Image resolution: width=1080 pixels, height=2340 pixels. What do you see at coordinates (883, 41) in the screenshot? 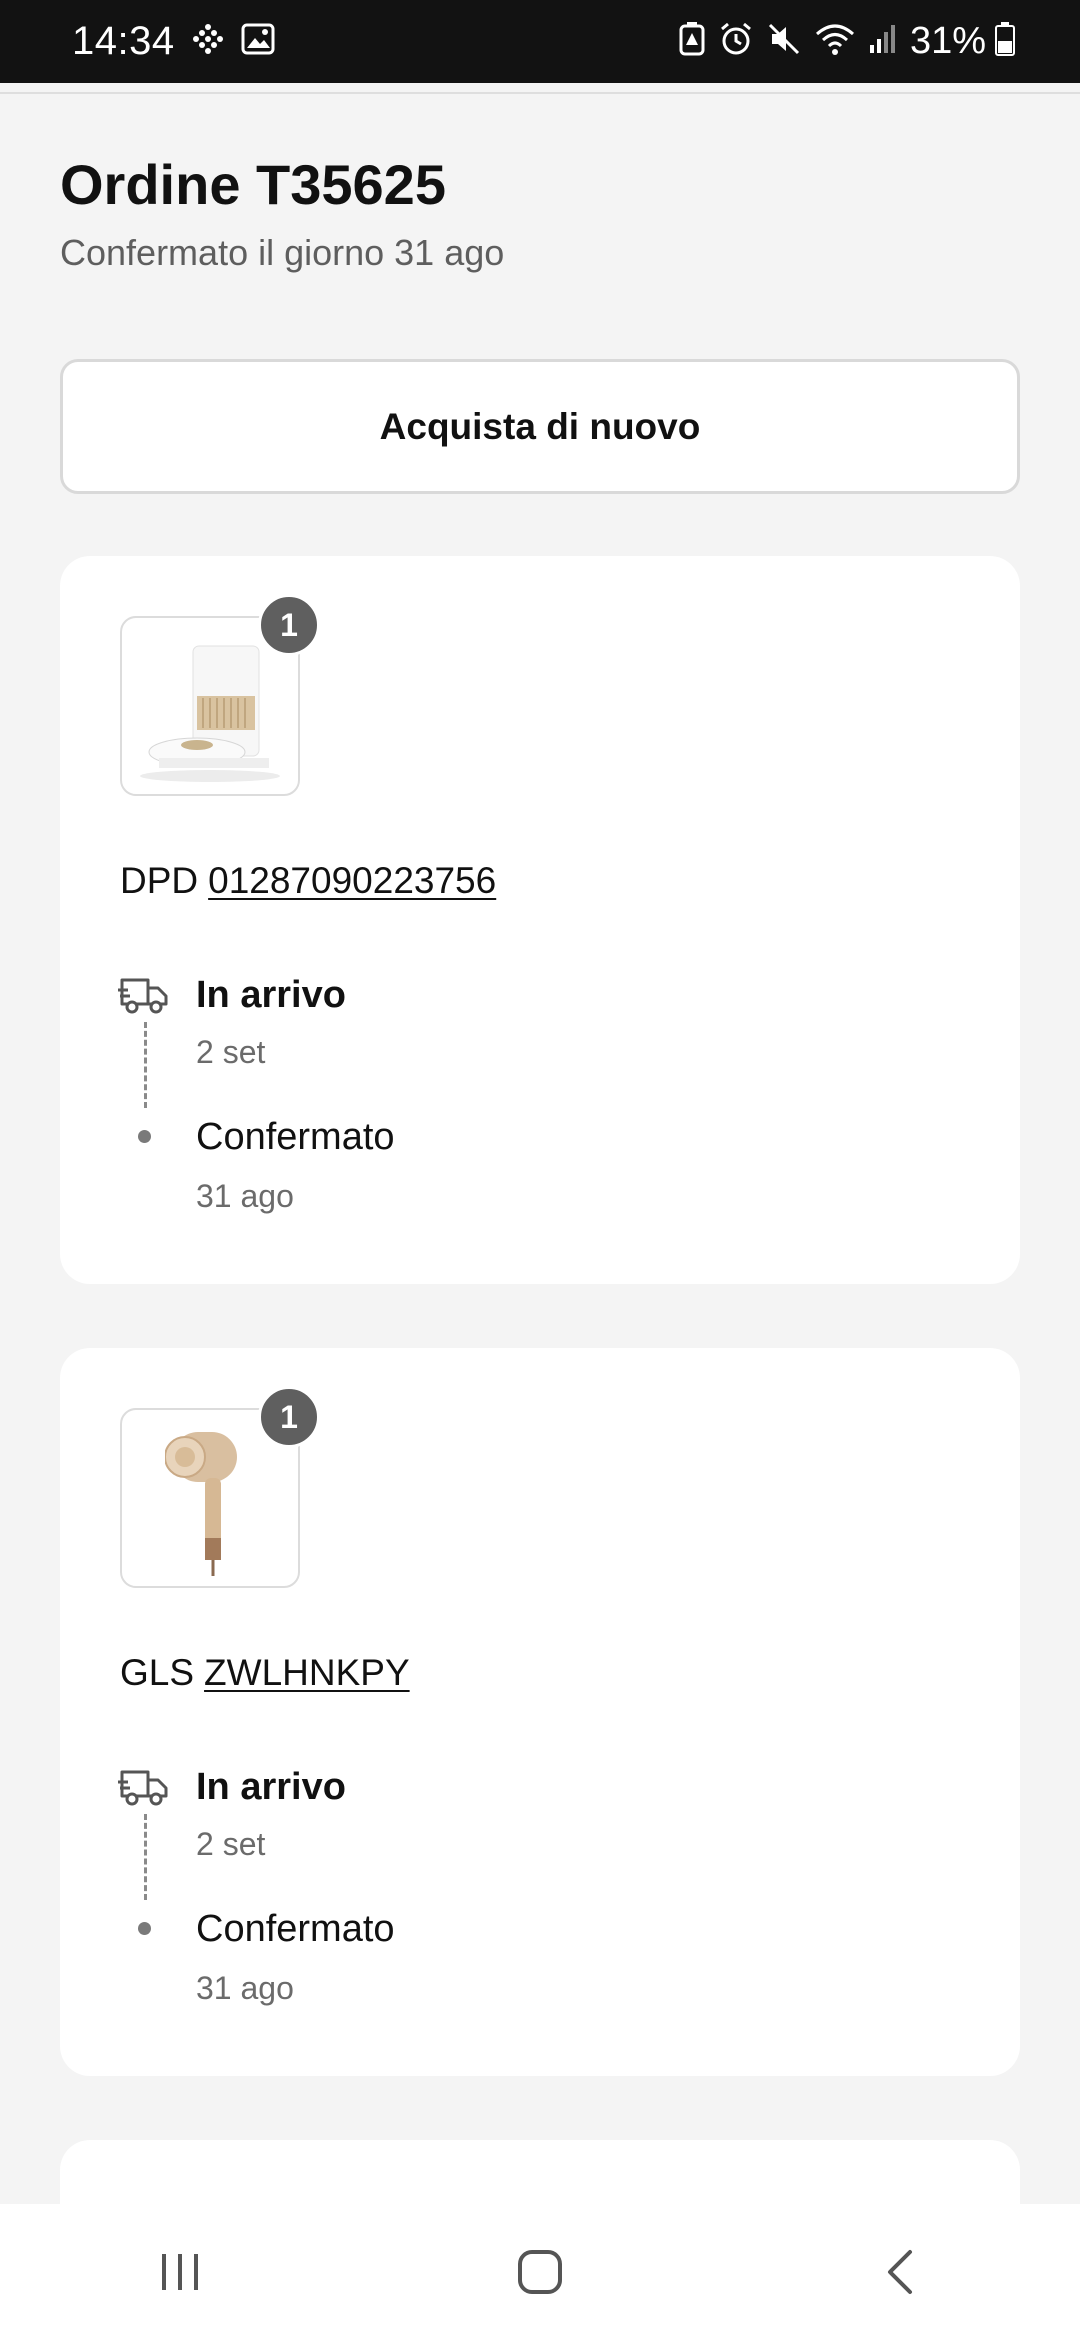
I see `signal-icon` at bounding box center [883, 41].